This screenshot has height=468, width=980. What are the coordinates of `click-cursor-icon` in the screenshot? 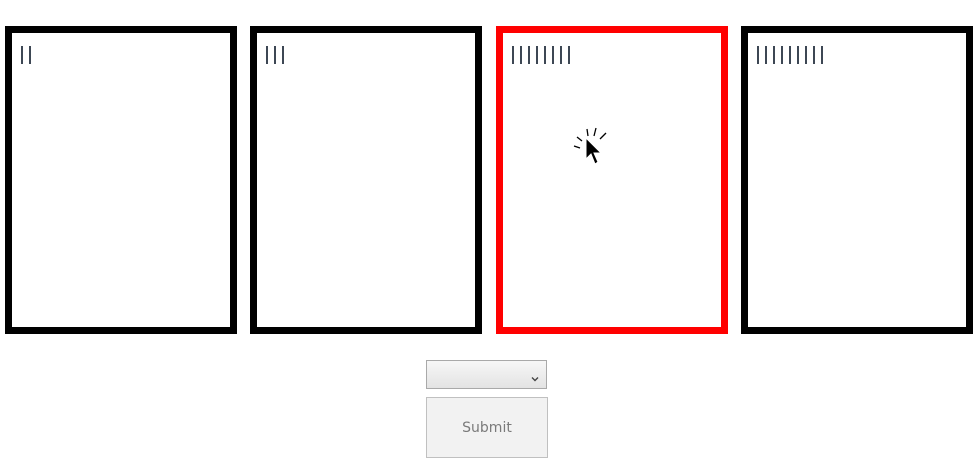 It's located at (592, 148).